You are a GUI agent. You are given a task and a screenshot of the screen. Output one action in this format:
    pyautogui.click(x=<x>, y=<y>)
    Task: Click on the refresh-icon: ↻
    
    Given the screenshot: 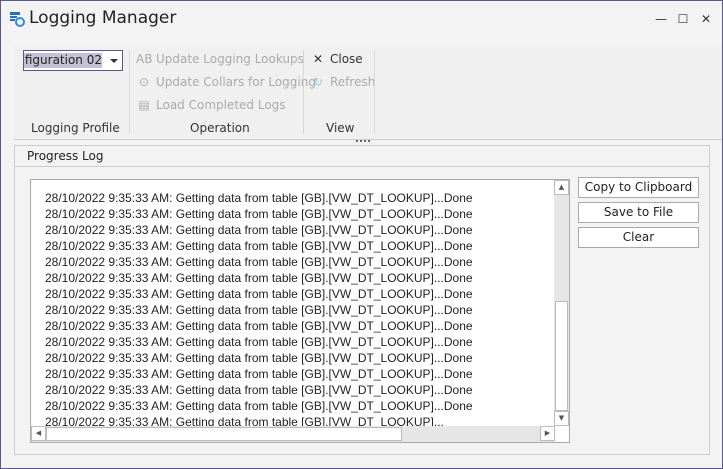 What is the action you would take?
    pyautogui.click(x=318, y=82)
    